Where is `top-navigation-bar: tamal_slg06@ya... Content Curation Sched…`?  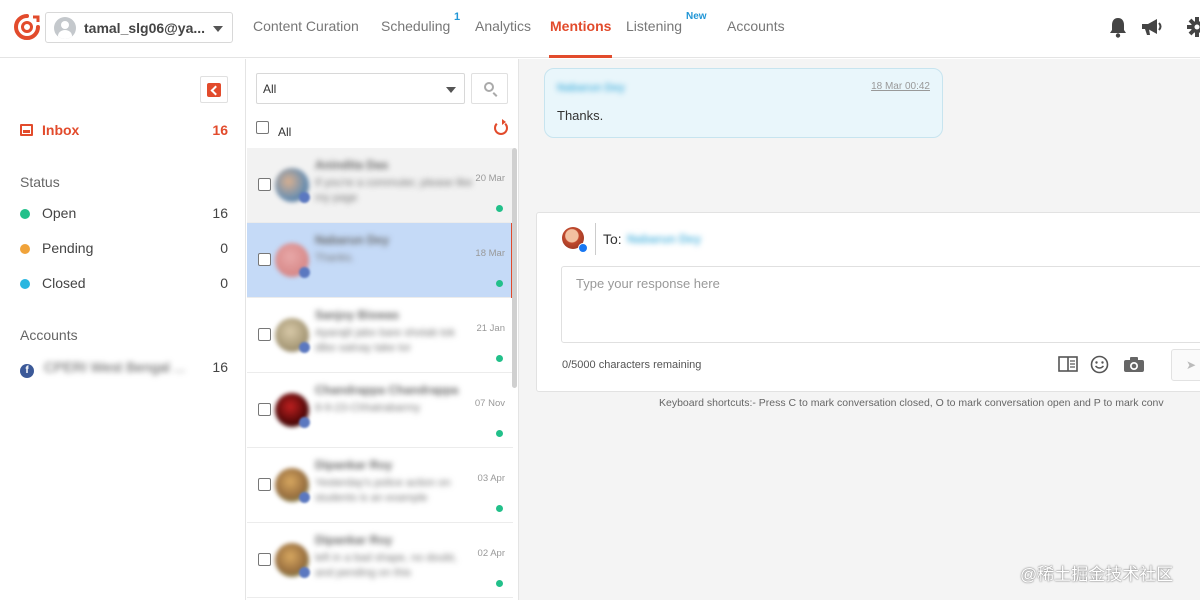
top-navigation-bar: tamal_slg06@ya... Content Curation Sched… is located at coordinates (600, 29).